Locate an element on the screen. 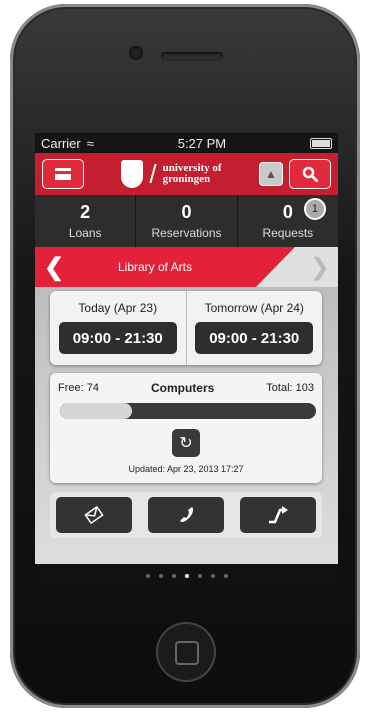 The image size is (370, 713). notification-button: ▲ is located at coordinates (271, 174).